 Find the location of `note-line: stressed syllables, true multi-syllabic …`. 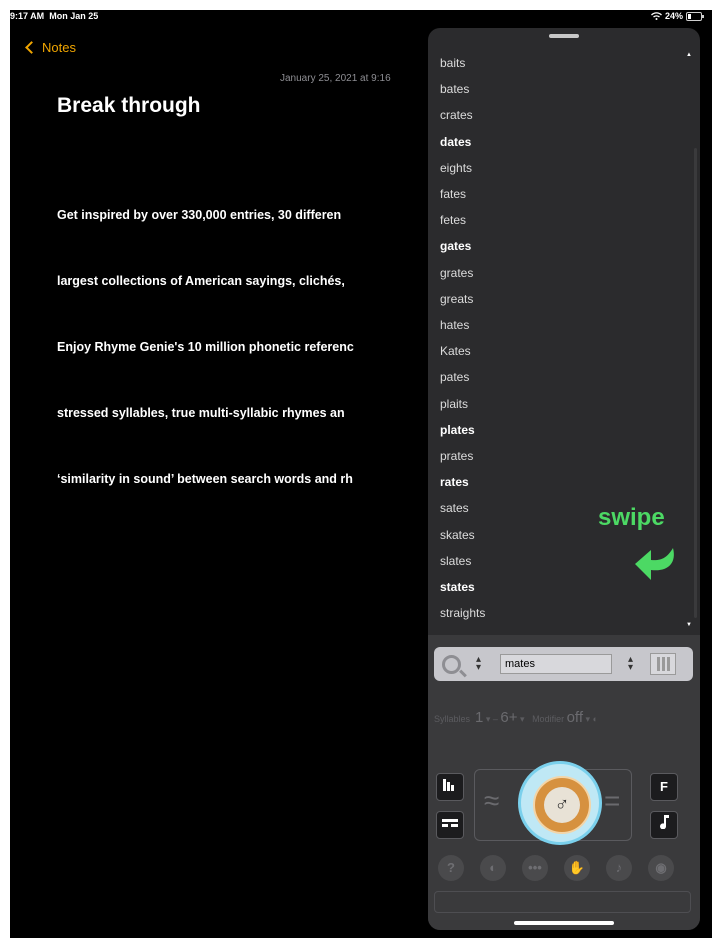

note-line: stressed syllables, true multi-syllabic … is located at coordinates (201, 413).